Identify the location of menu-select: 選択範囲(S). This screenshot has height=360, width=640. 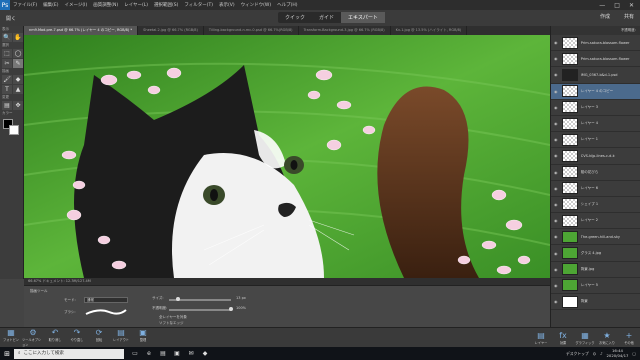
(166, 5).